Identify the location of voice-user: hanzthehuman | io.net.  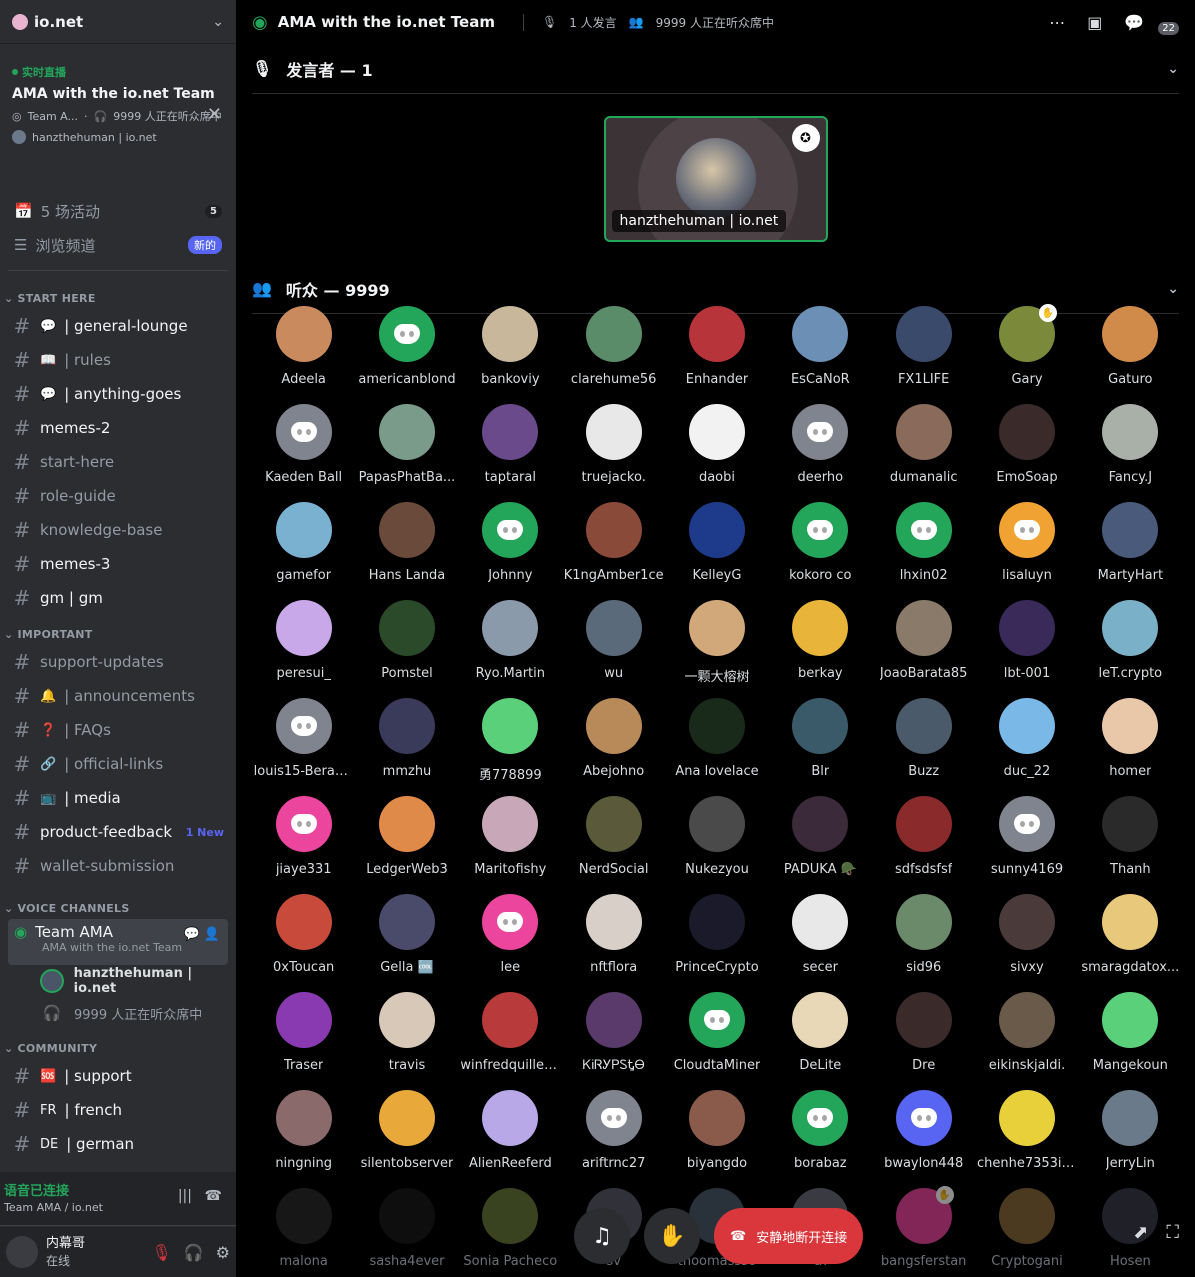
(118, 981).